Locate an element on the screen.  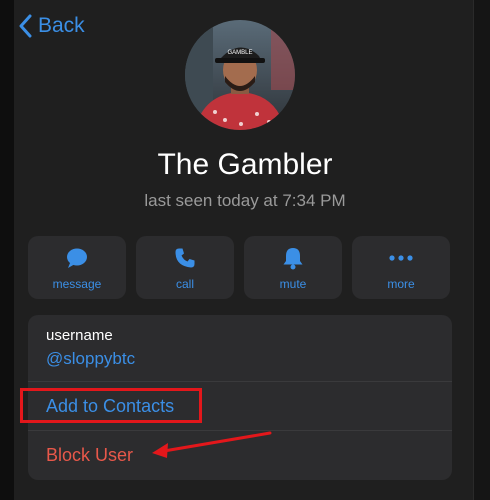
cap-logo: GAMBLE is located at coordinates (239, 53).